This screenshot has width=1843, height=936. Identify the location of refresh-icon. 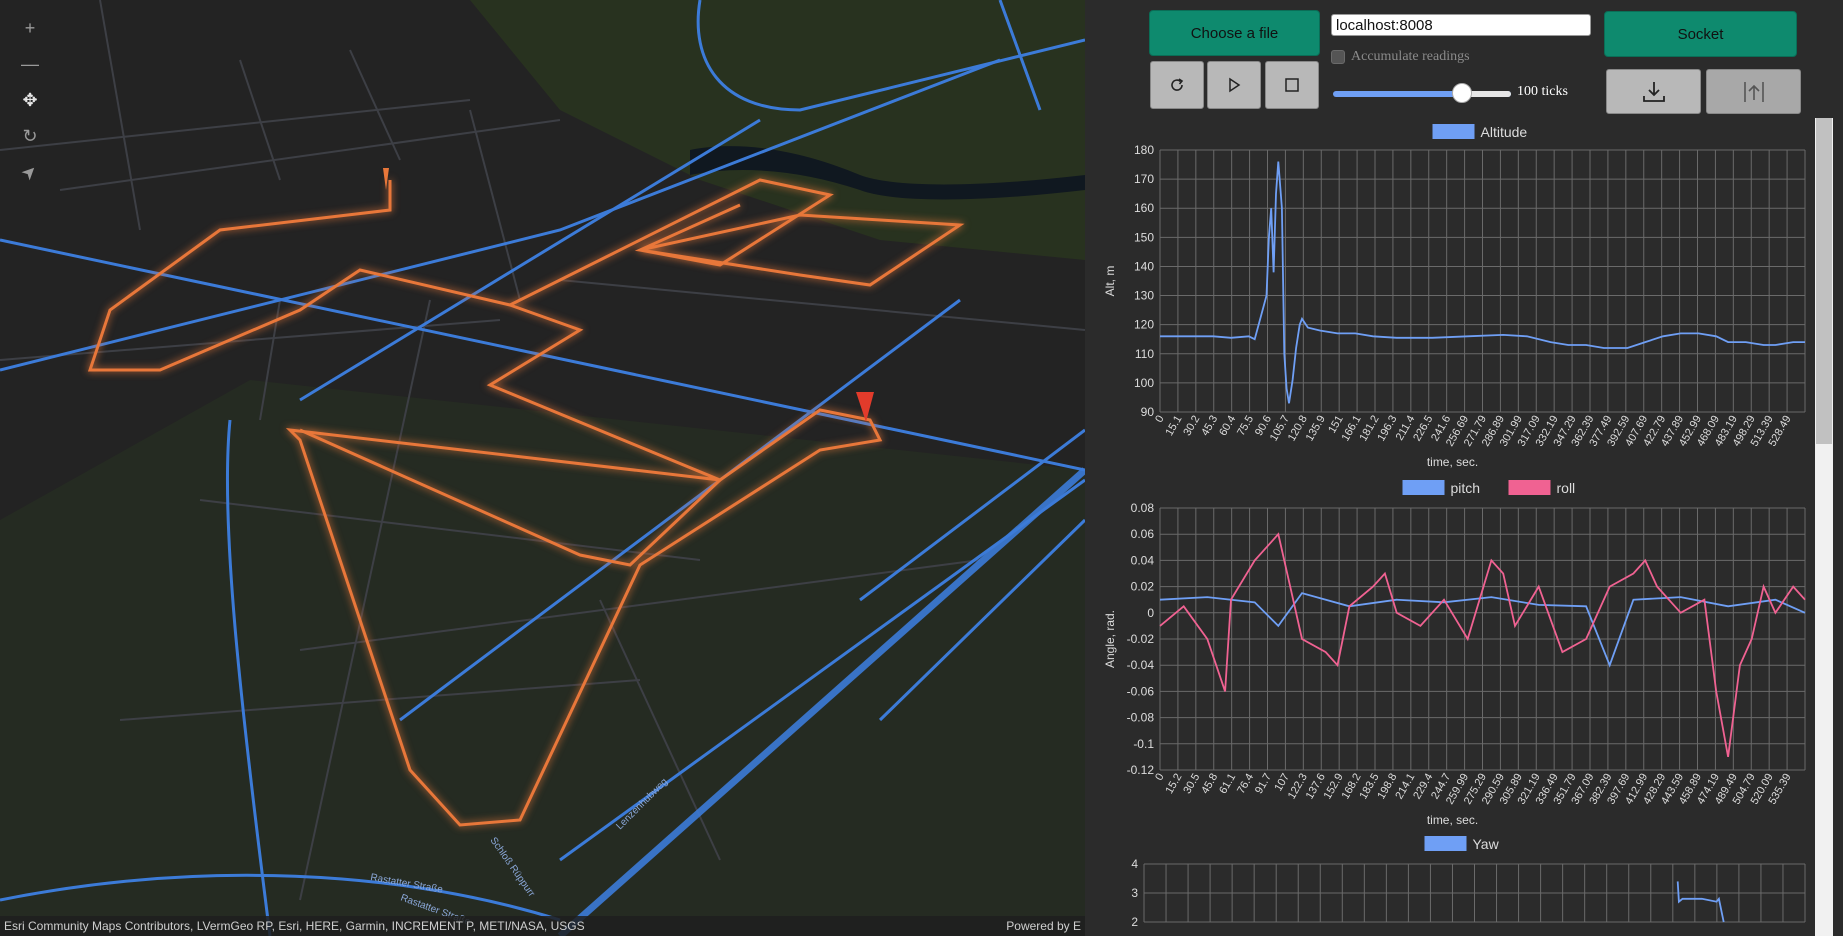
(1177, 84).